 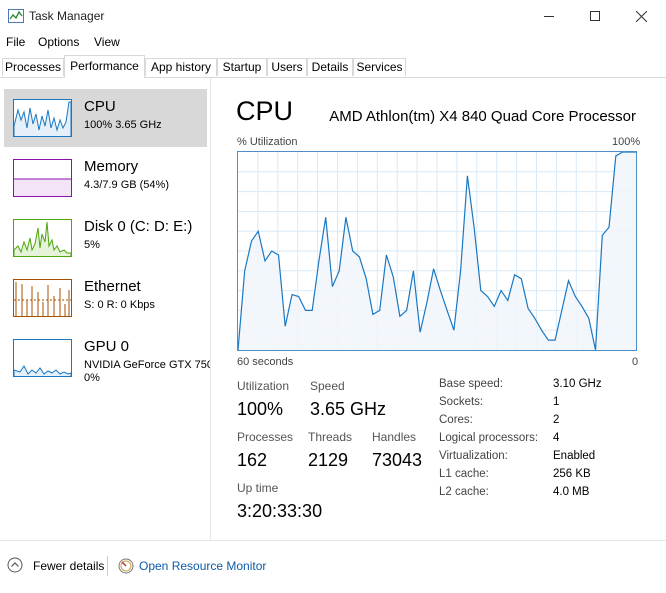 I want to click on speed-value: 3.65 GHz, so click(x=348, y=409).